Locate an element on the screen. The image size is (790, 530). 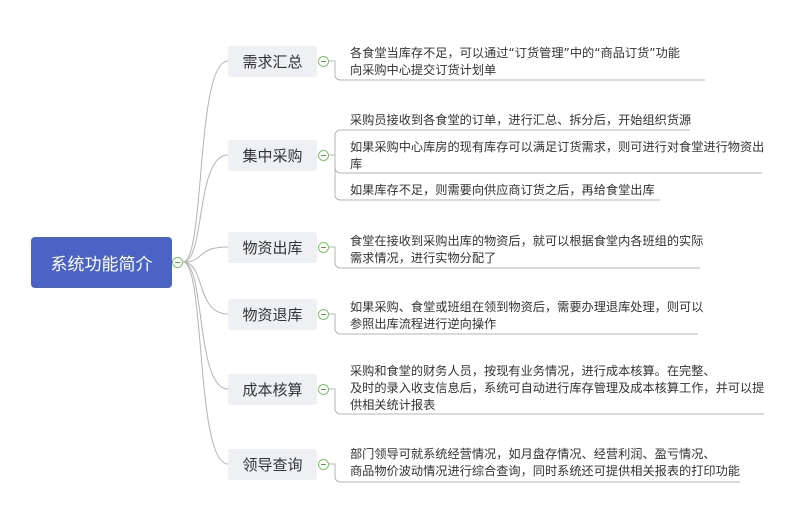
branch-node-central-purchasing: 集中采购 is located at coordinates (272, 155).